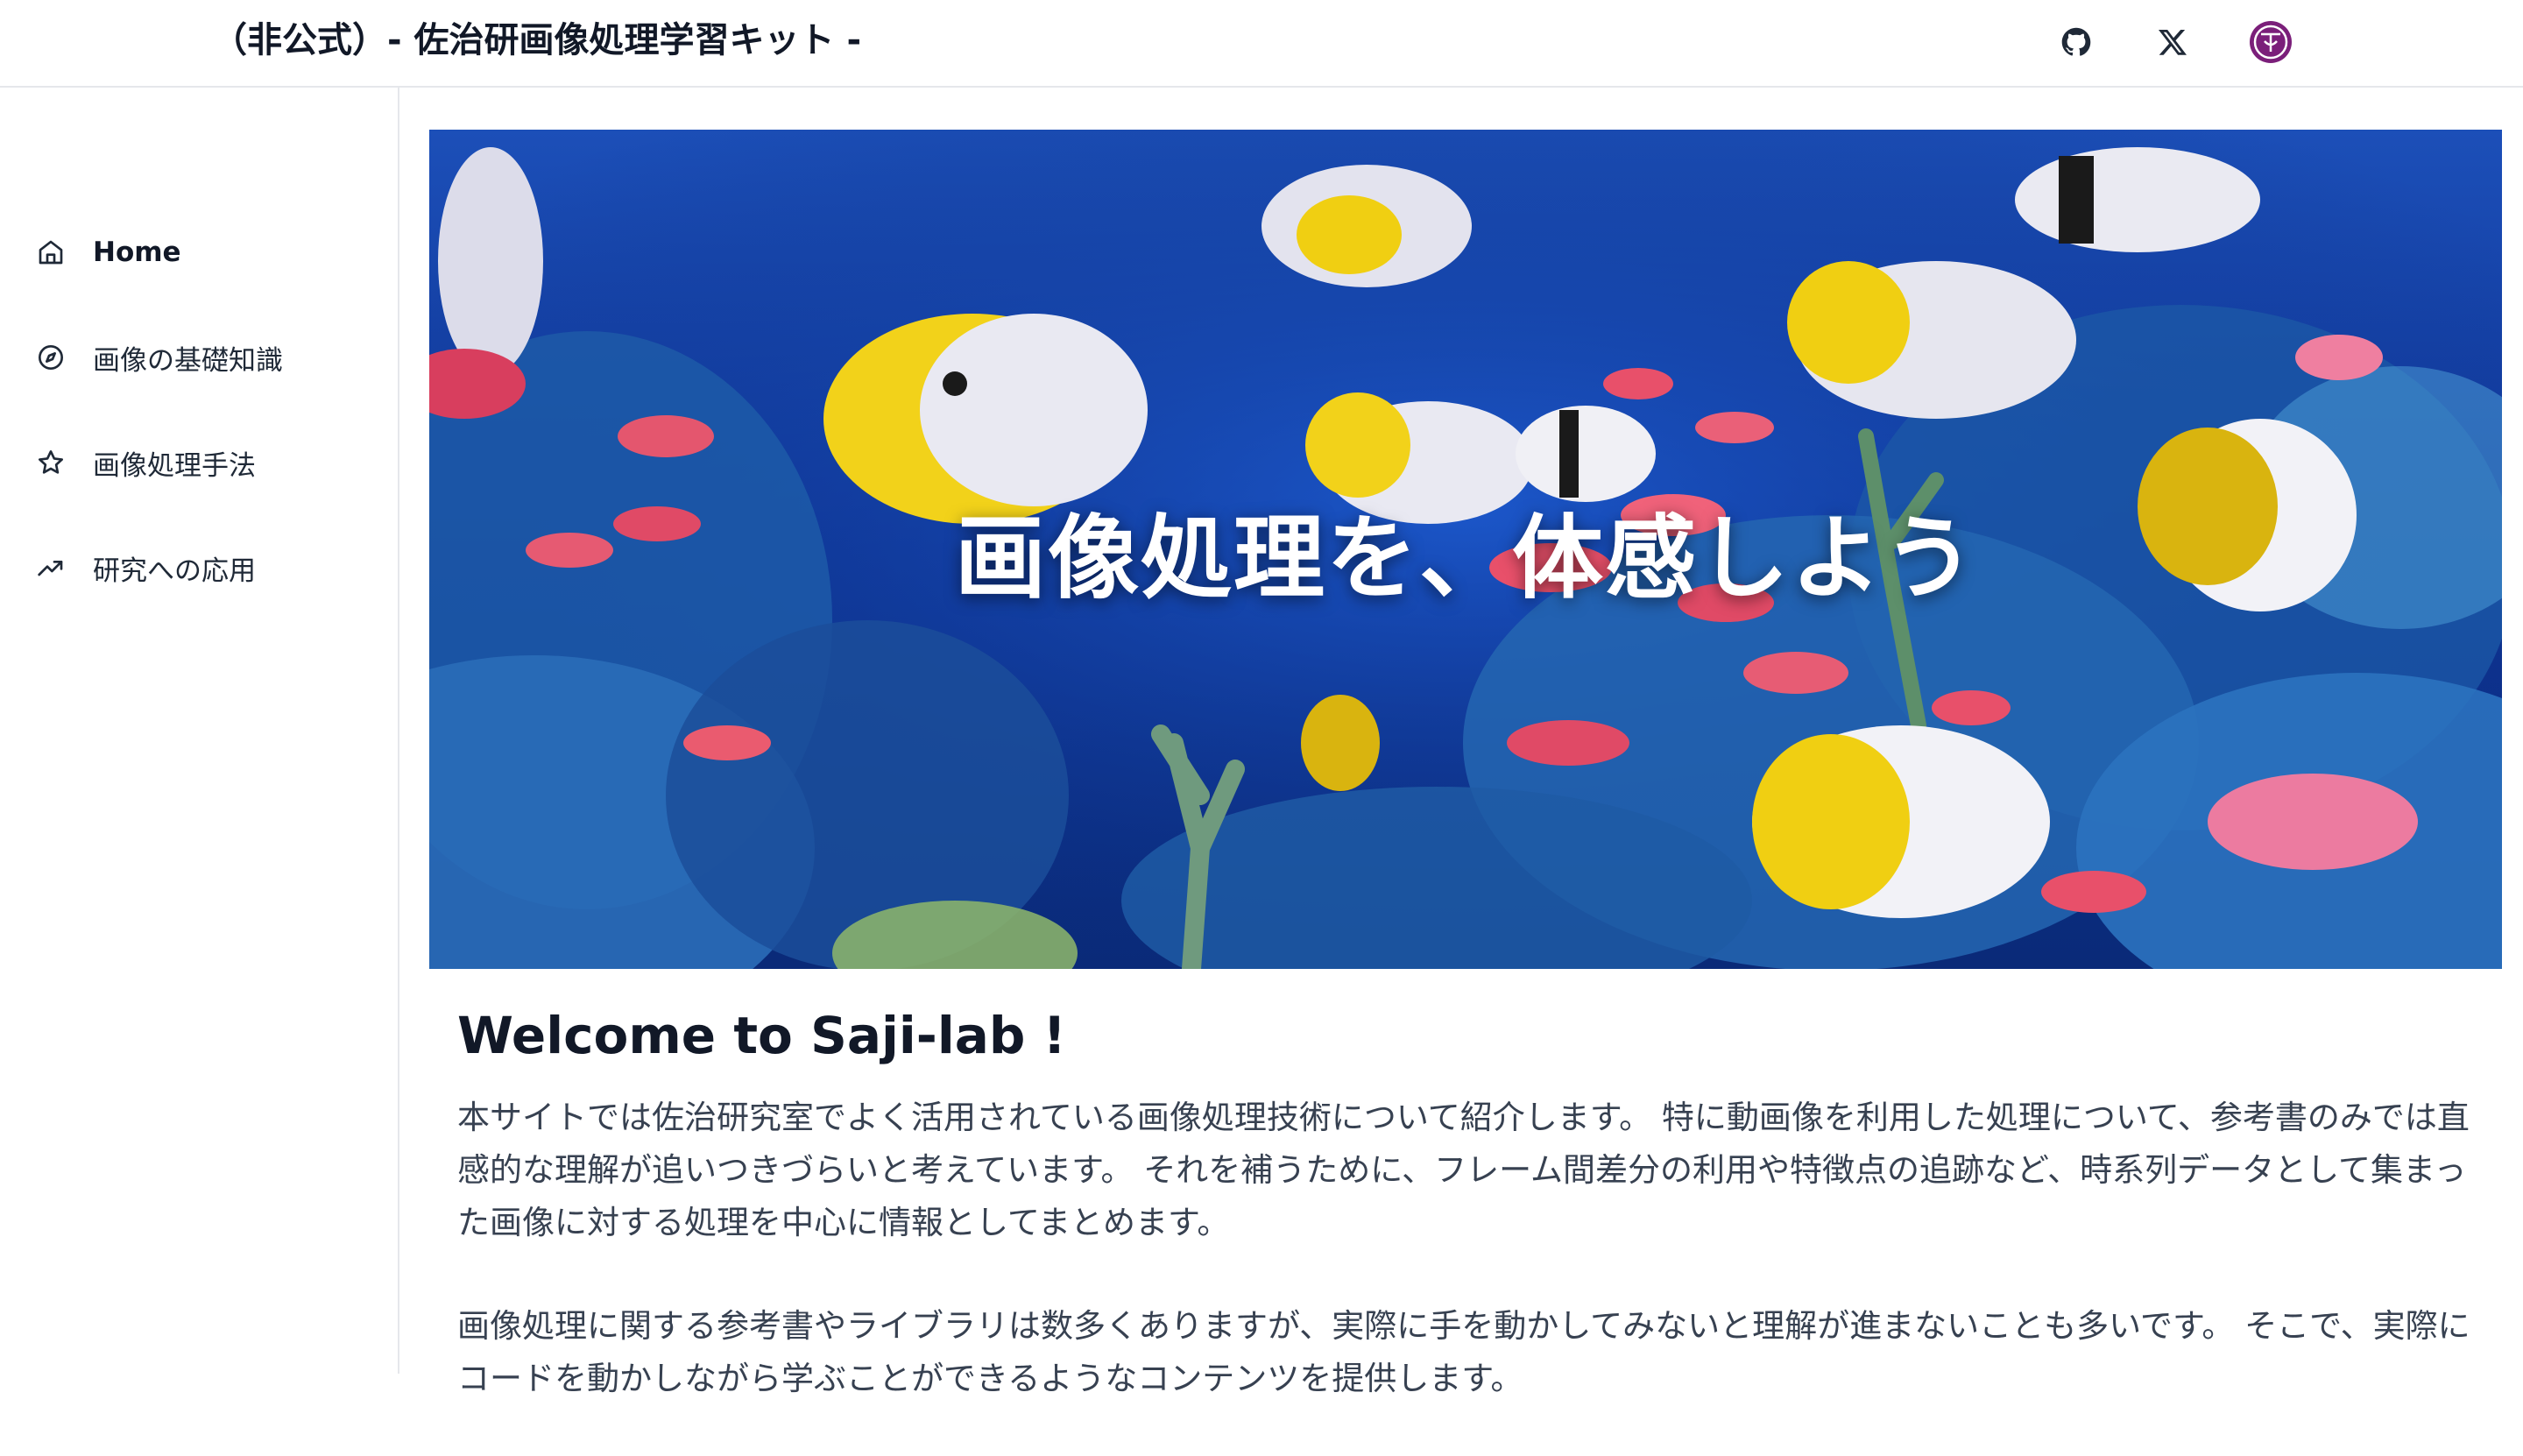 This screenshot has width=2523, height=1456. Describe the element at coordinates (536, 40) in the screenshot. I see `site-title: （非公式）- 佐治研画像処理学習キット -` at that location.